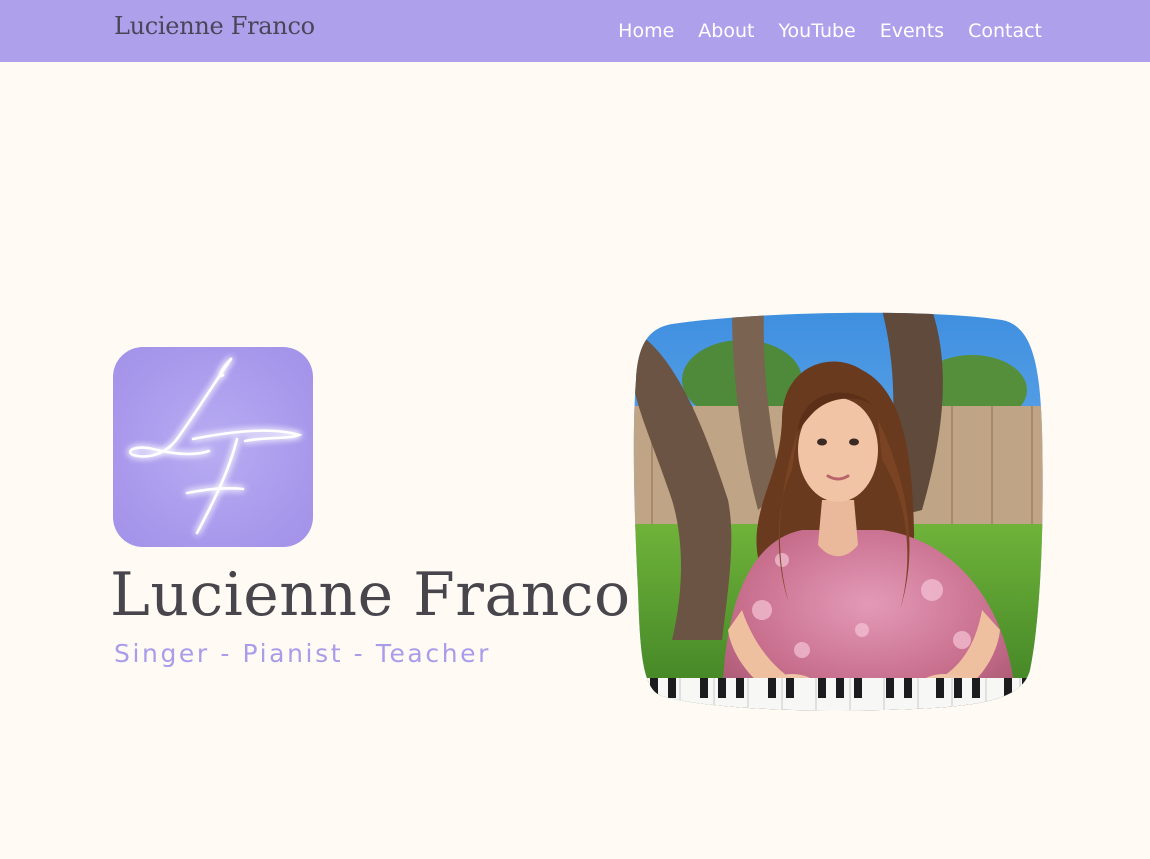  What do you see at coordinates (1005, 31) in the screenshot?
I see `nav-contact-link: Contact` at bounding box center [1005, 31].